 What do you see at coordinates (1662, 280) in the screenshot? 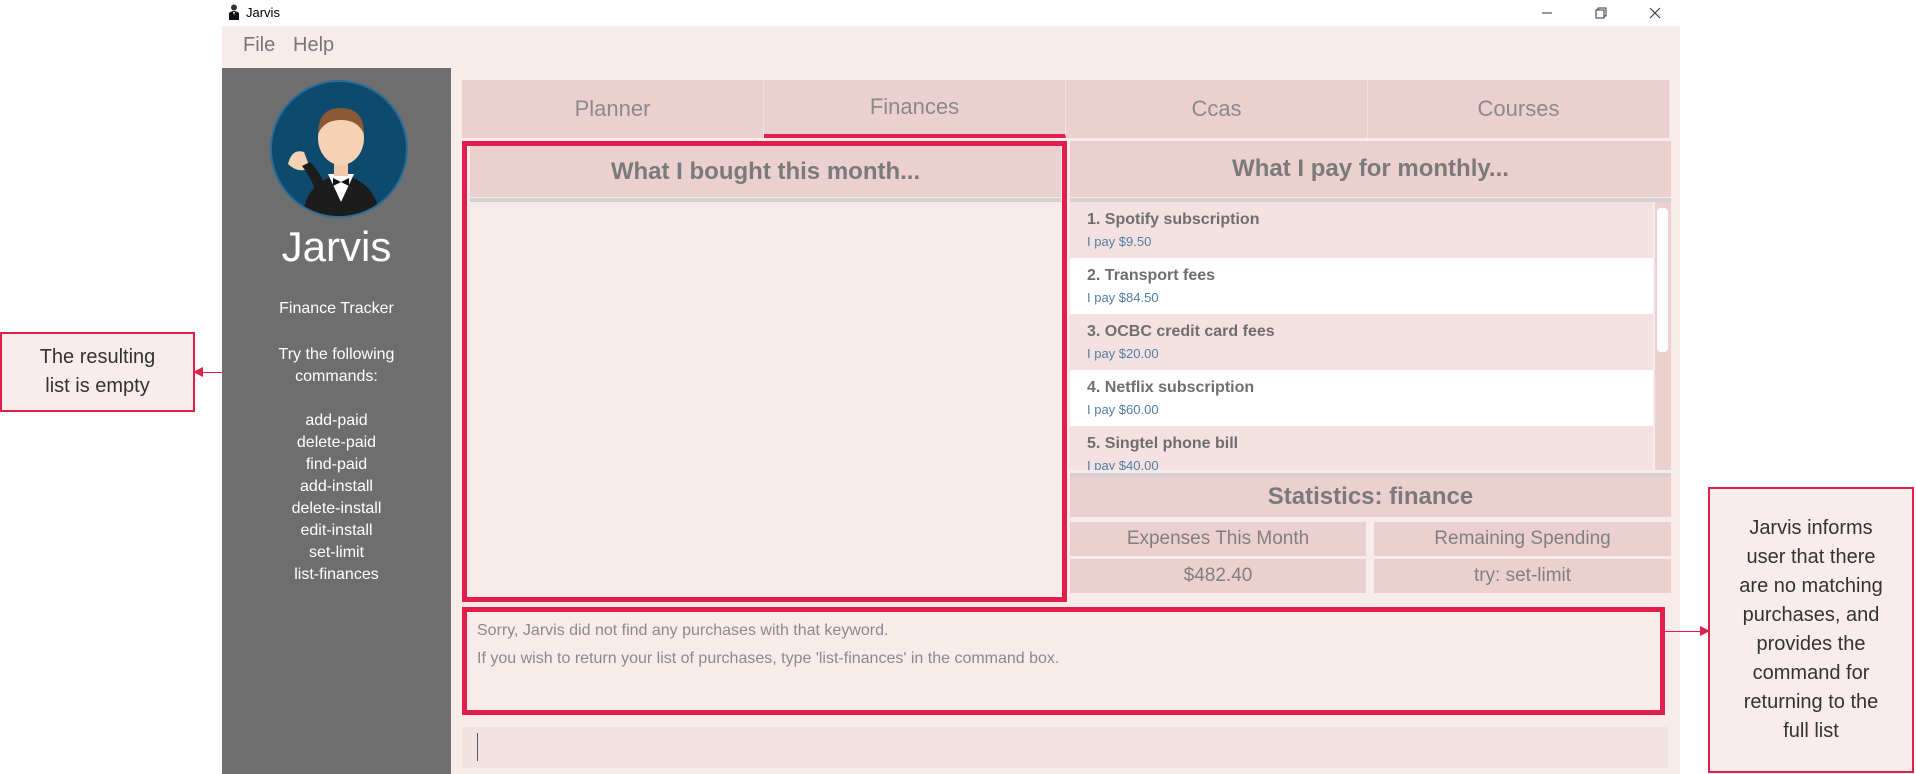
I see `installment-scrollbar-thumb` at bounding box center [1662, 280].